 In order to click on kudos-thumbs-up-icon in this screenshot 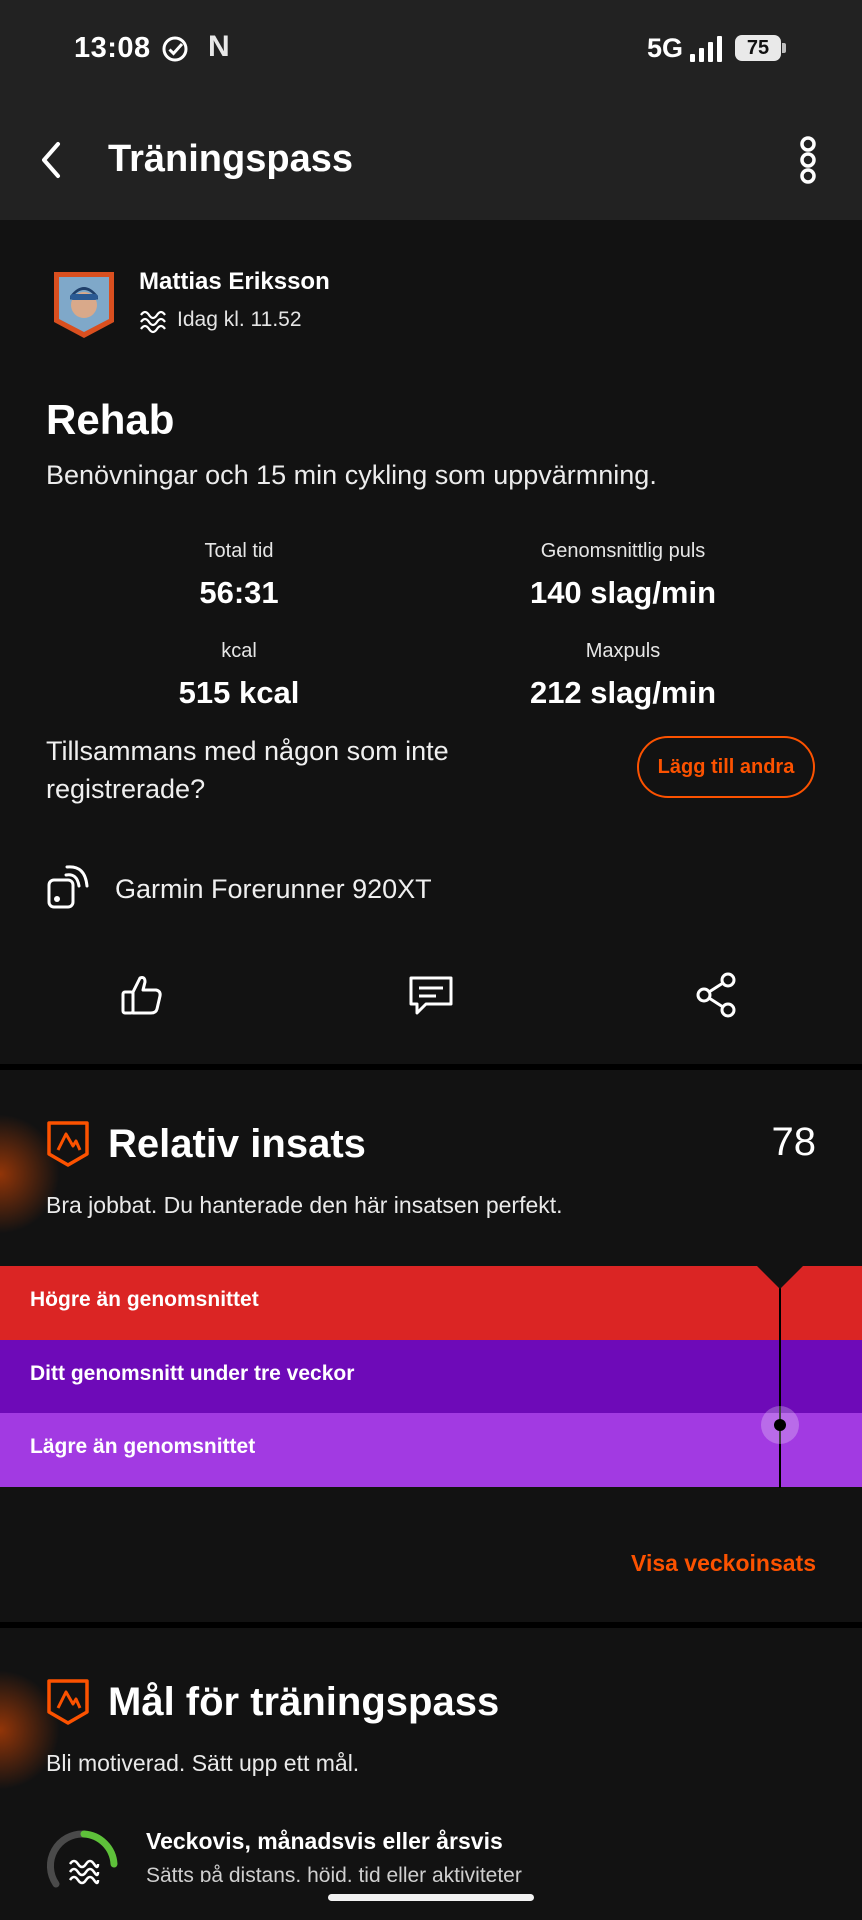, I will do `click(143, 995)`.